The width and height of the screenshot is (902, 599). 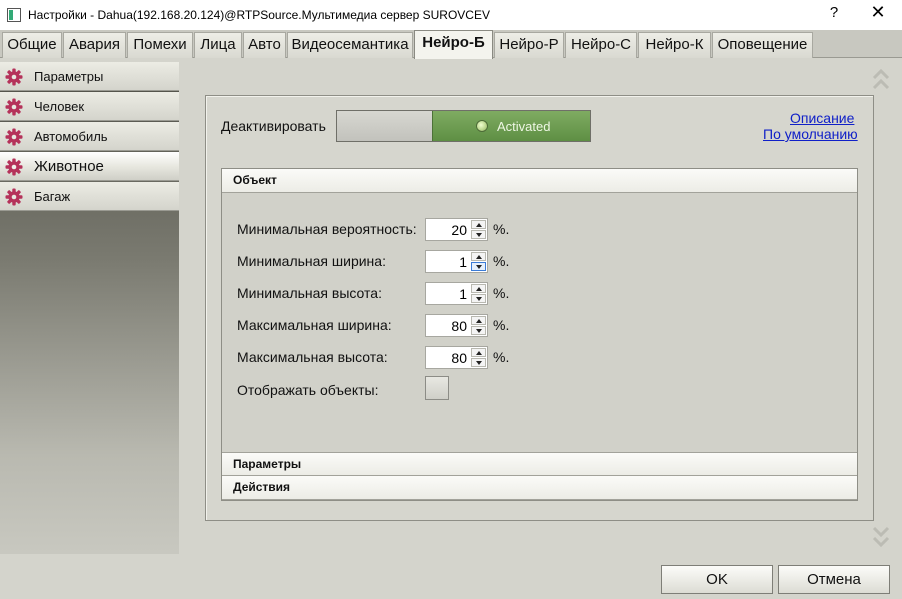 What do you see at coordinates (529, 45) in the screenshot?
I see `tab-neuro-r: Нейро-Р` at bounding box center [529, 45].